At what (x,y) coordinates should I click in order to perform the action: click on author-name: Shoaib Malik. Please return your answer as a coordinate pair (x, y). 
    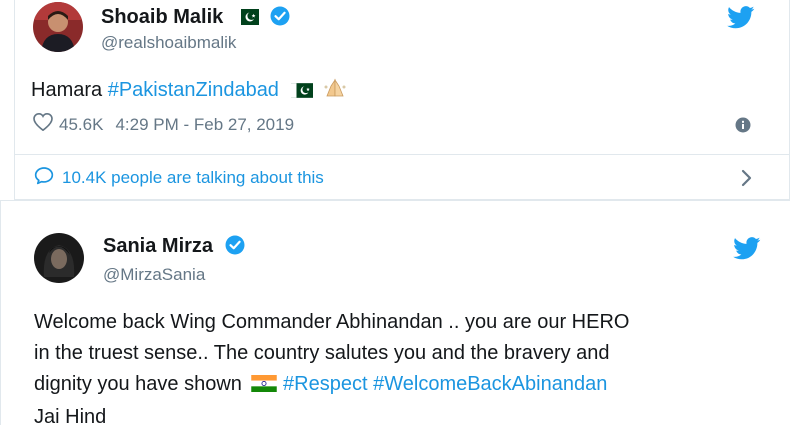
    Looking at the image, I should click on (195, 19).